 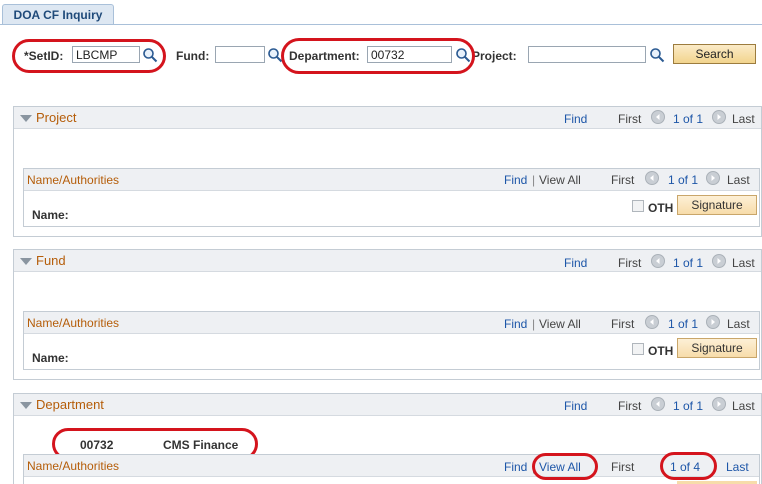 I want to click on fund-next-icon, so click(x=719, y=261).